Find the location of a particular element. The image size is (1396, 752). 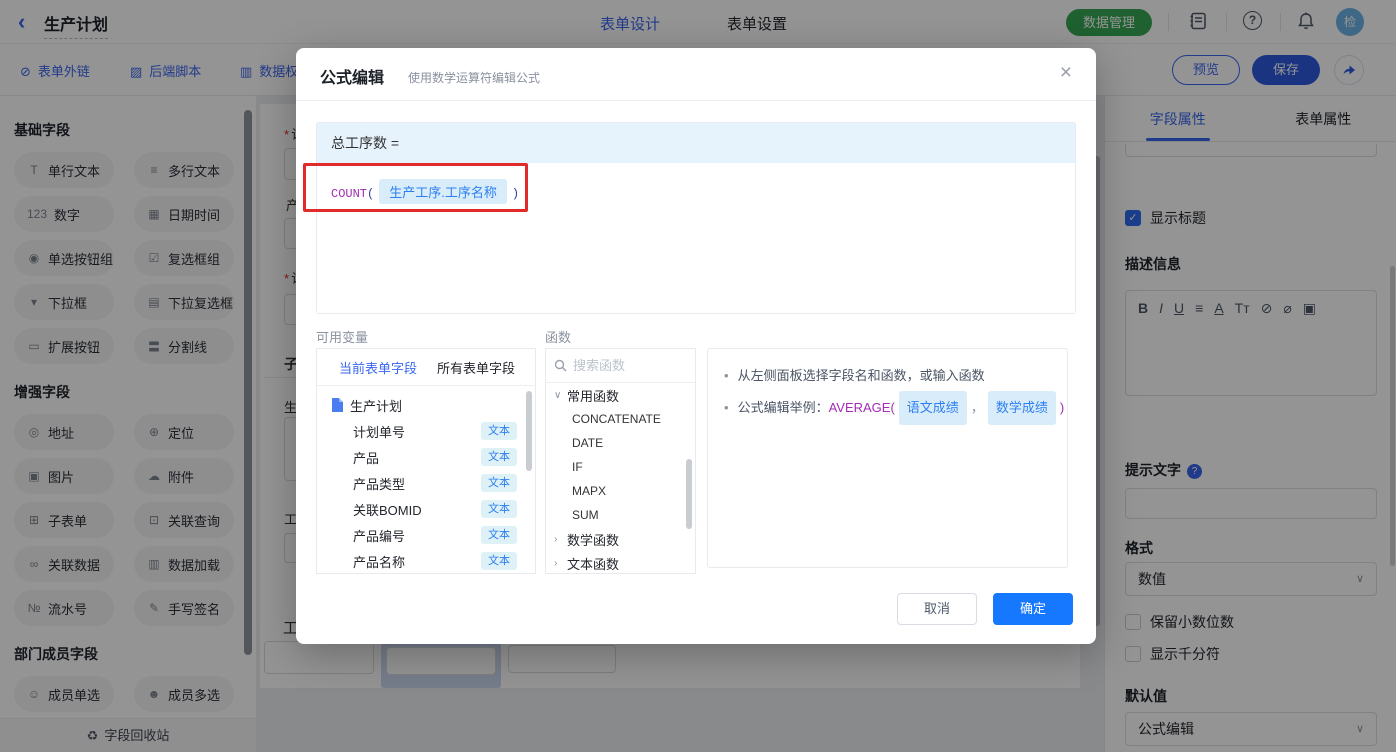

function-group-name: 数学函数 is located at coordinates (593, 540).